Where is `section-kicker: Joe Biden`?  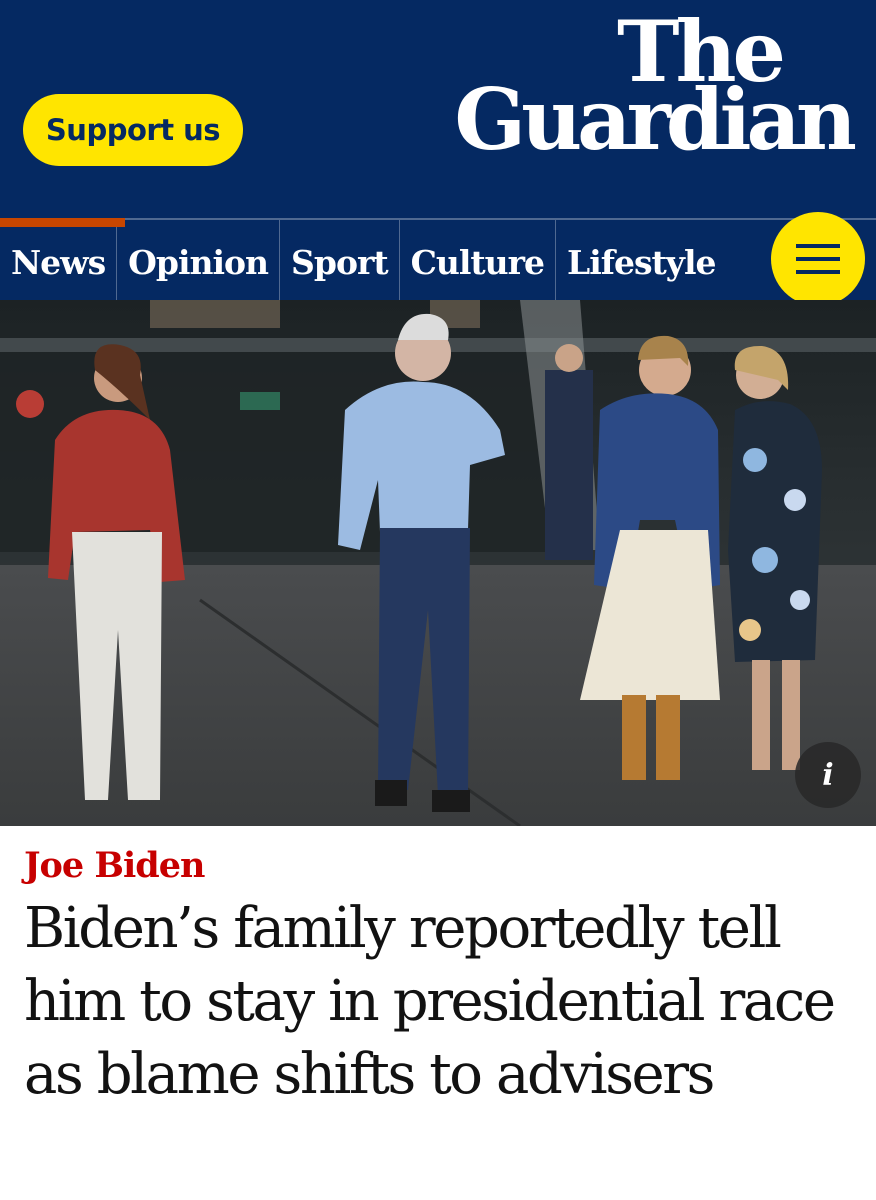 section-kicker: Joe Biden is located at coordinates (438, 866).